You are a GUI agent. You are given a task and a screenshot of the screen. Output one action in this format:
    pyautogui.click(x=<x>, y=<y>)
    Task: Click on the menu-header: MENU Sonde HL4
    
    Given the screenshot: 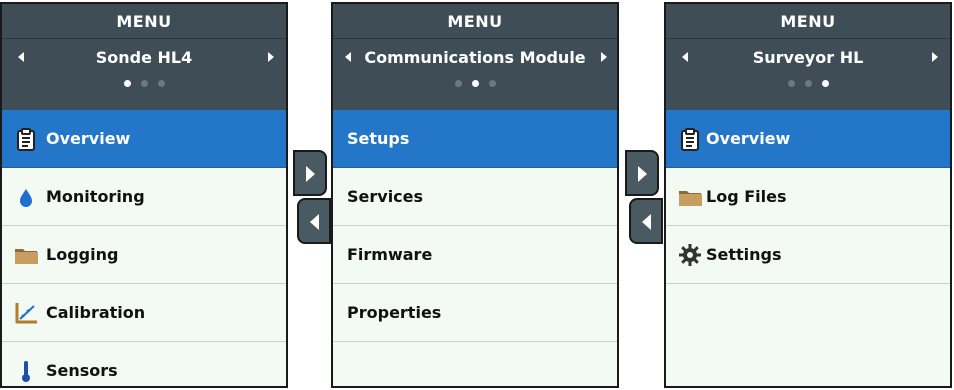 What is the action you would take?
    pyautogui.click(x=144, y=57)
    